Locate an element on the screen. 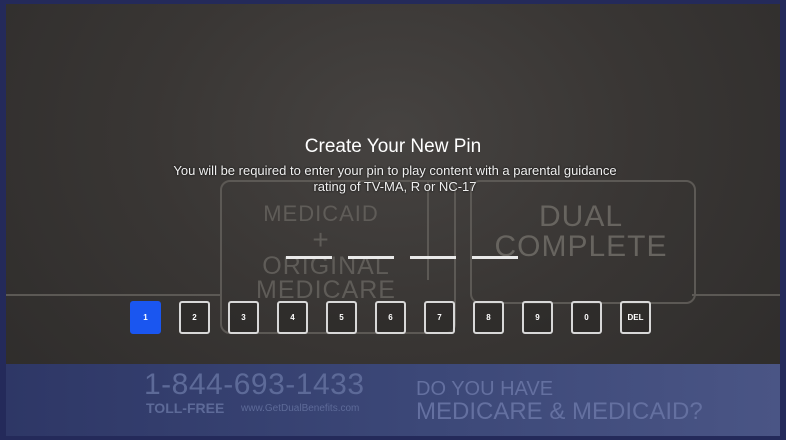  bg-ad-bottom-line is located at coordinates (113, 295).